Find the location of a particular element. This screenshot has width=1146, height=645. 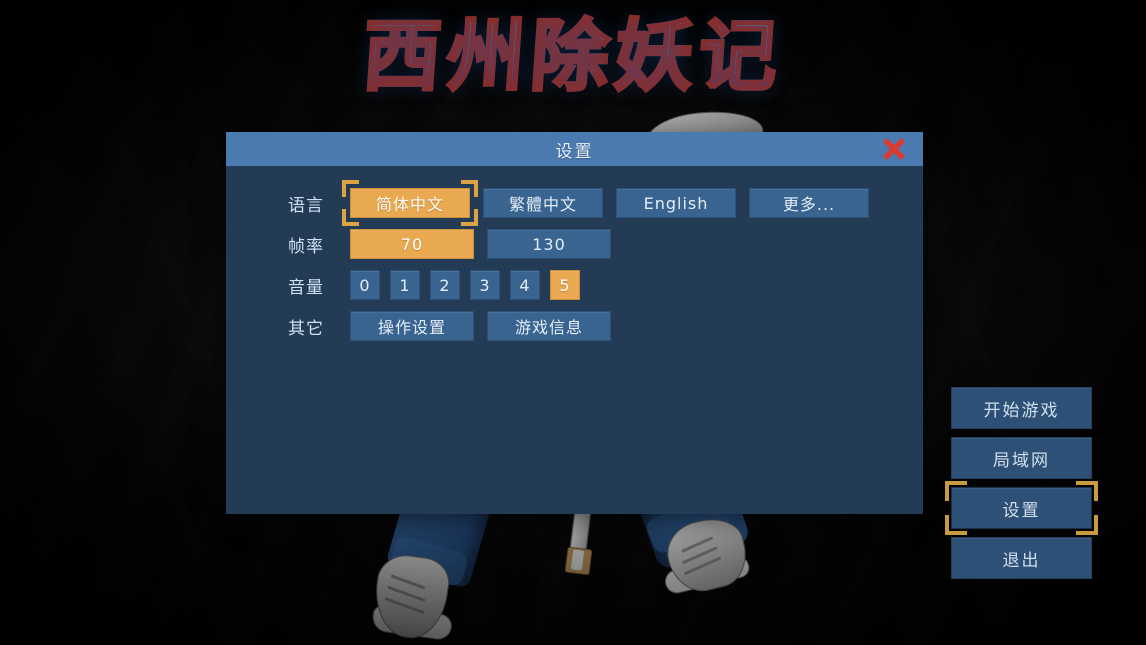

language-option-traditional-chinese-label: 繁體中文 is located at coordinates (542, 204).